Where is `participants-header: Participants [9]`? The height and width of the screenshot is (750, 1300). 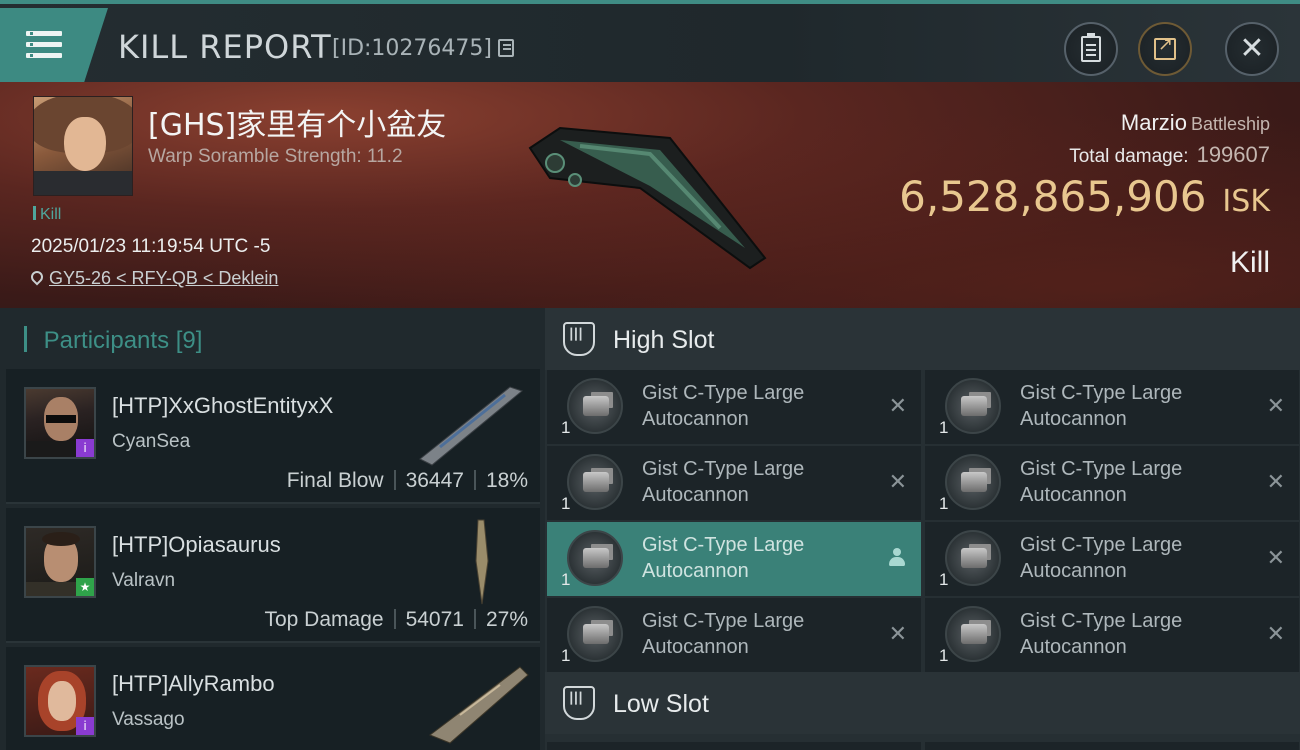 participants-header: Participants [9] is located at coordinates (113, 340).